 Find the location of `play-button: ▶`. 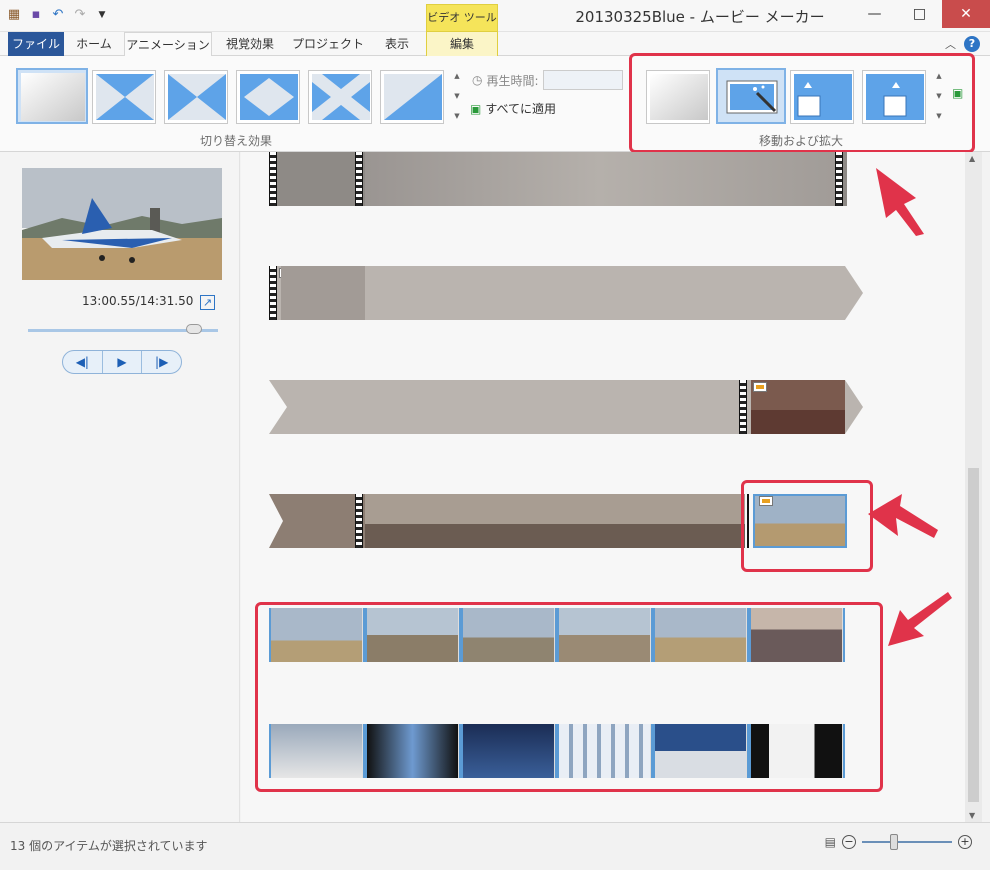

play-button: ▶ is located at coordinates (123, 362).